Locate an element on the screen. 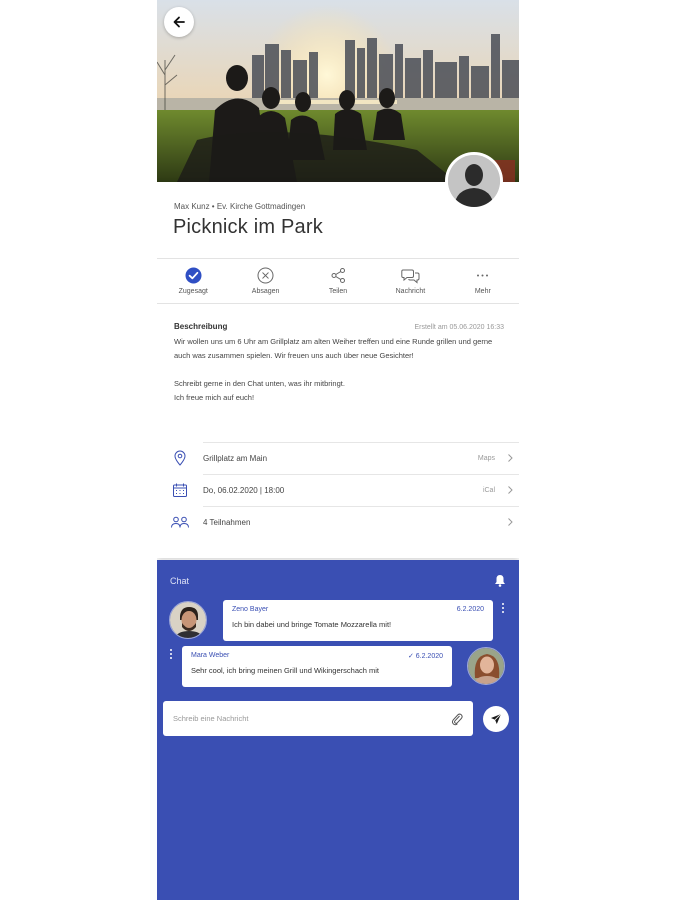 The height and width of the screenshot is (900, 675). location-row: Grillplatz am Main Maps is located at coordinates (338, 458).